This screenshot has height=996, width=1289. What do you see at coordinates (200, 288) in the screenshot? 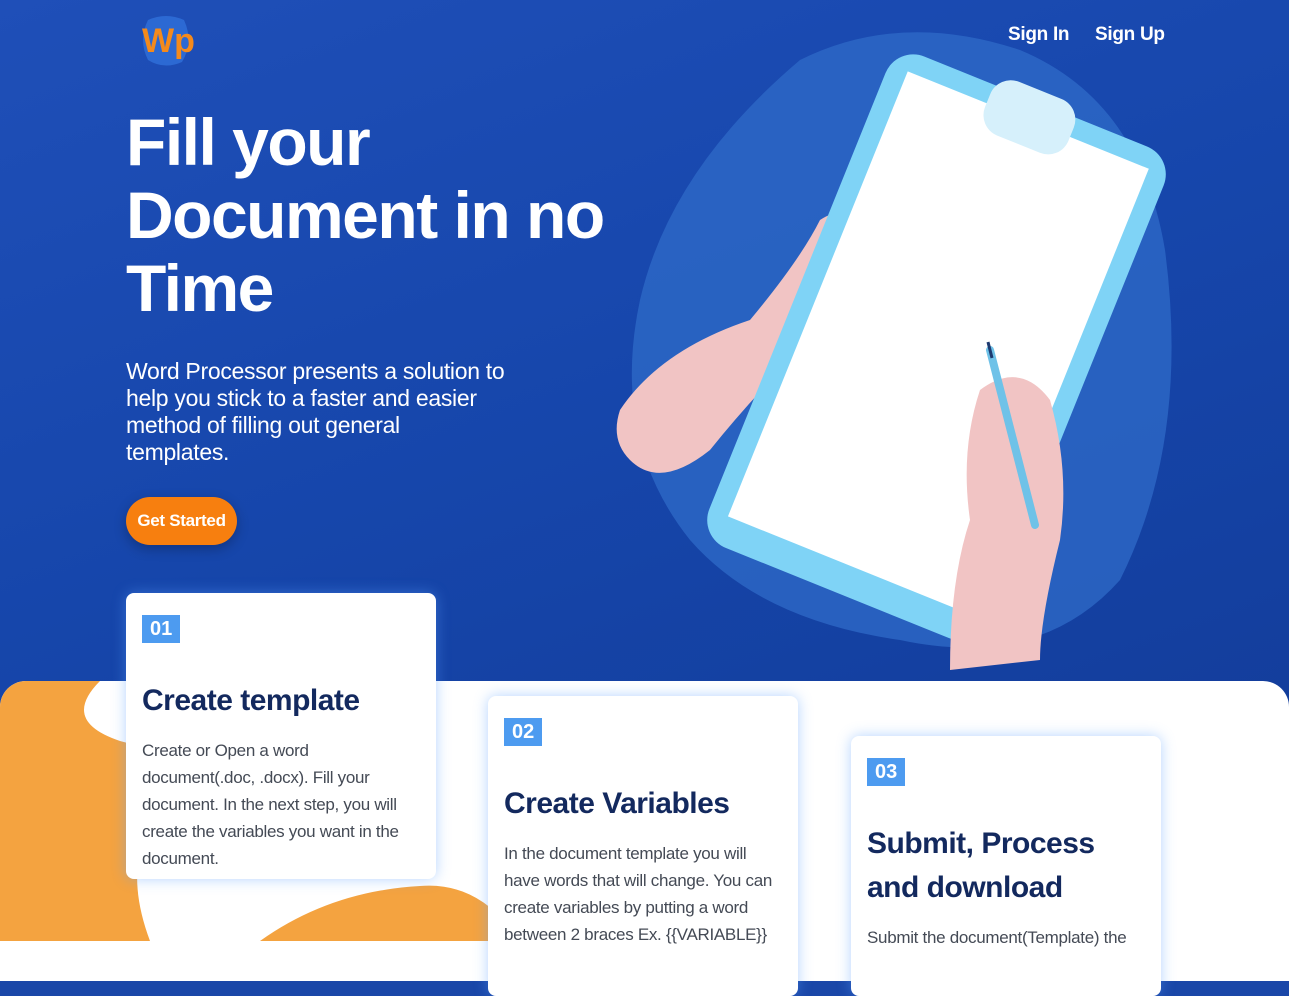
I see `hero-title-line-3: Time` at bounding box center [200, 288].